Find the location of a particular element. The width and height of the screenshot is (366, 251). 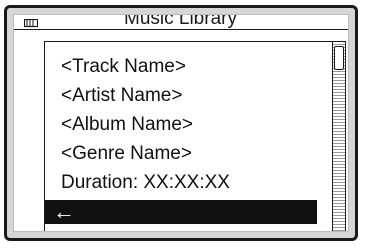

genre-name-label: <Genre Name> is located at coordinates (126, 153).